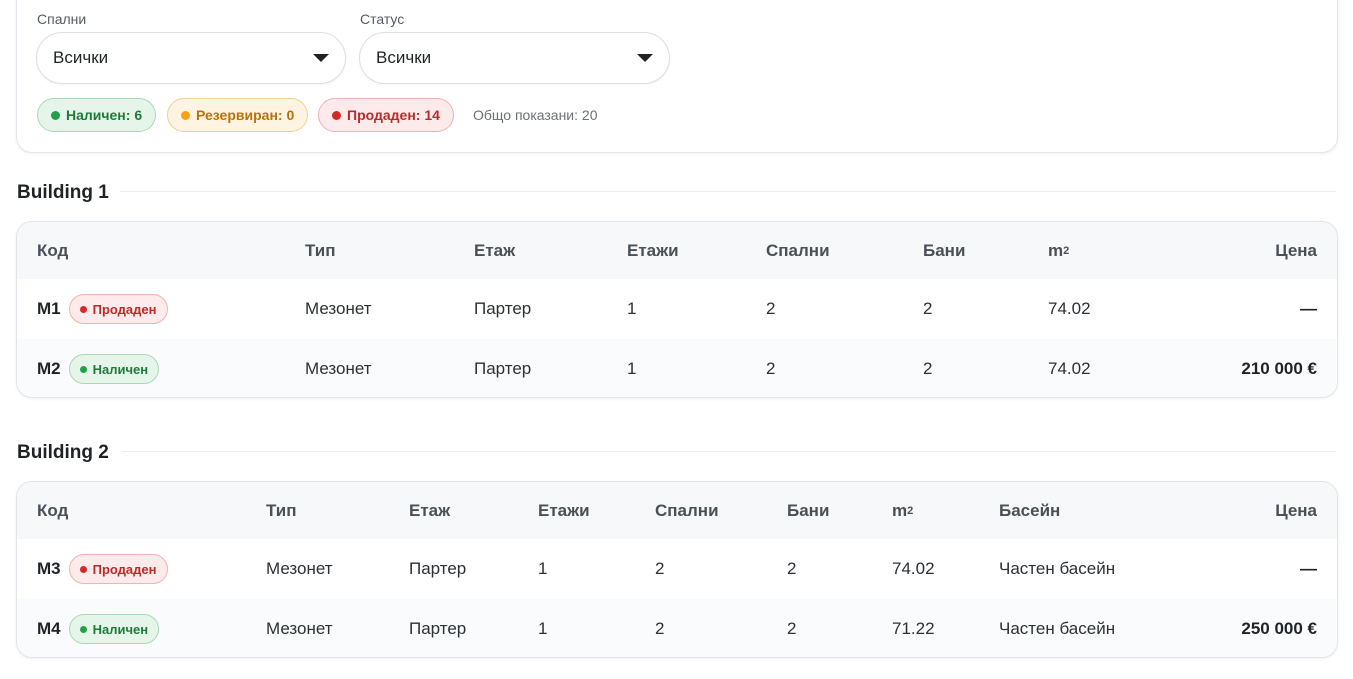  Describe the element at coordinates (191, 58) in the screenshot. I see `bedrooms-select: Всички` at that location.